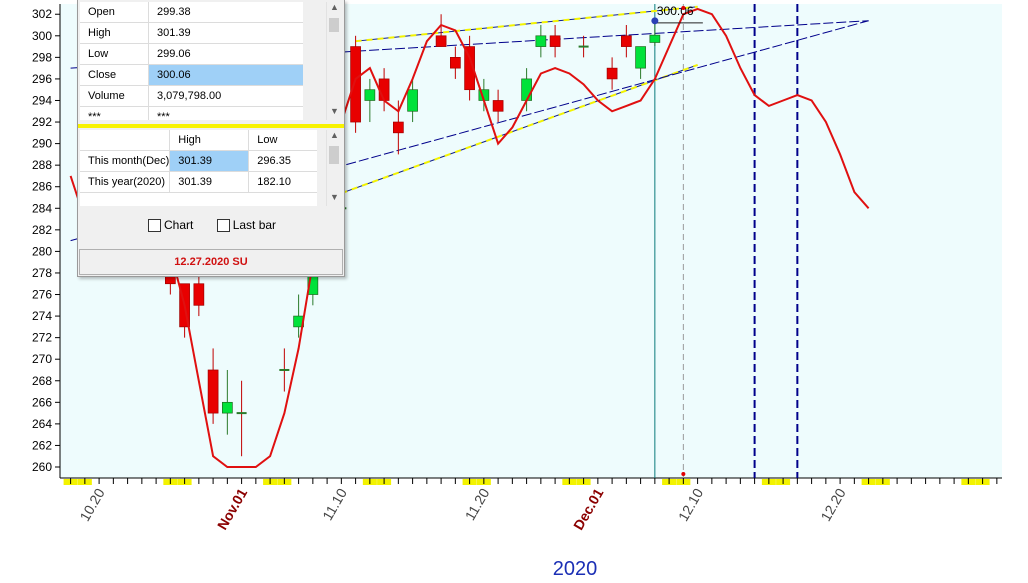 This screenshot has height=583, width=1028. What do you see at coordinates (125, 140) in the screenshot?
I see `range-header-blank` at bounding box center [125, 140].